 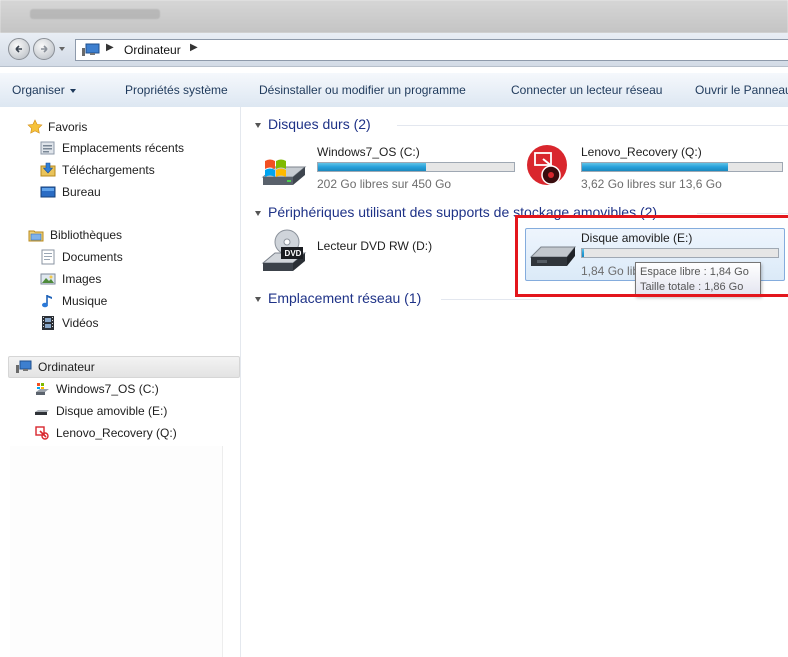 I want to click on nav-documents-label: Documents, so click(x=92, y=257).